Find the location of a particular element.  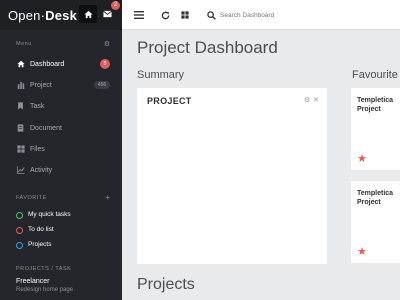

logo-text-bold: Desk is located at coordinates (61, 15).